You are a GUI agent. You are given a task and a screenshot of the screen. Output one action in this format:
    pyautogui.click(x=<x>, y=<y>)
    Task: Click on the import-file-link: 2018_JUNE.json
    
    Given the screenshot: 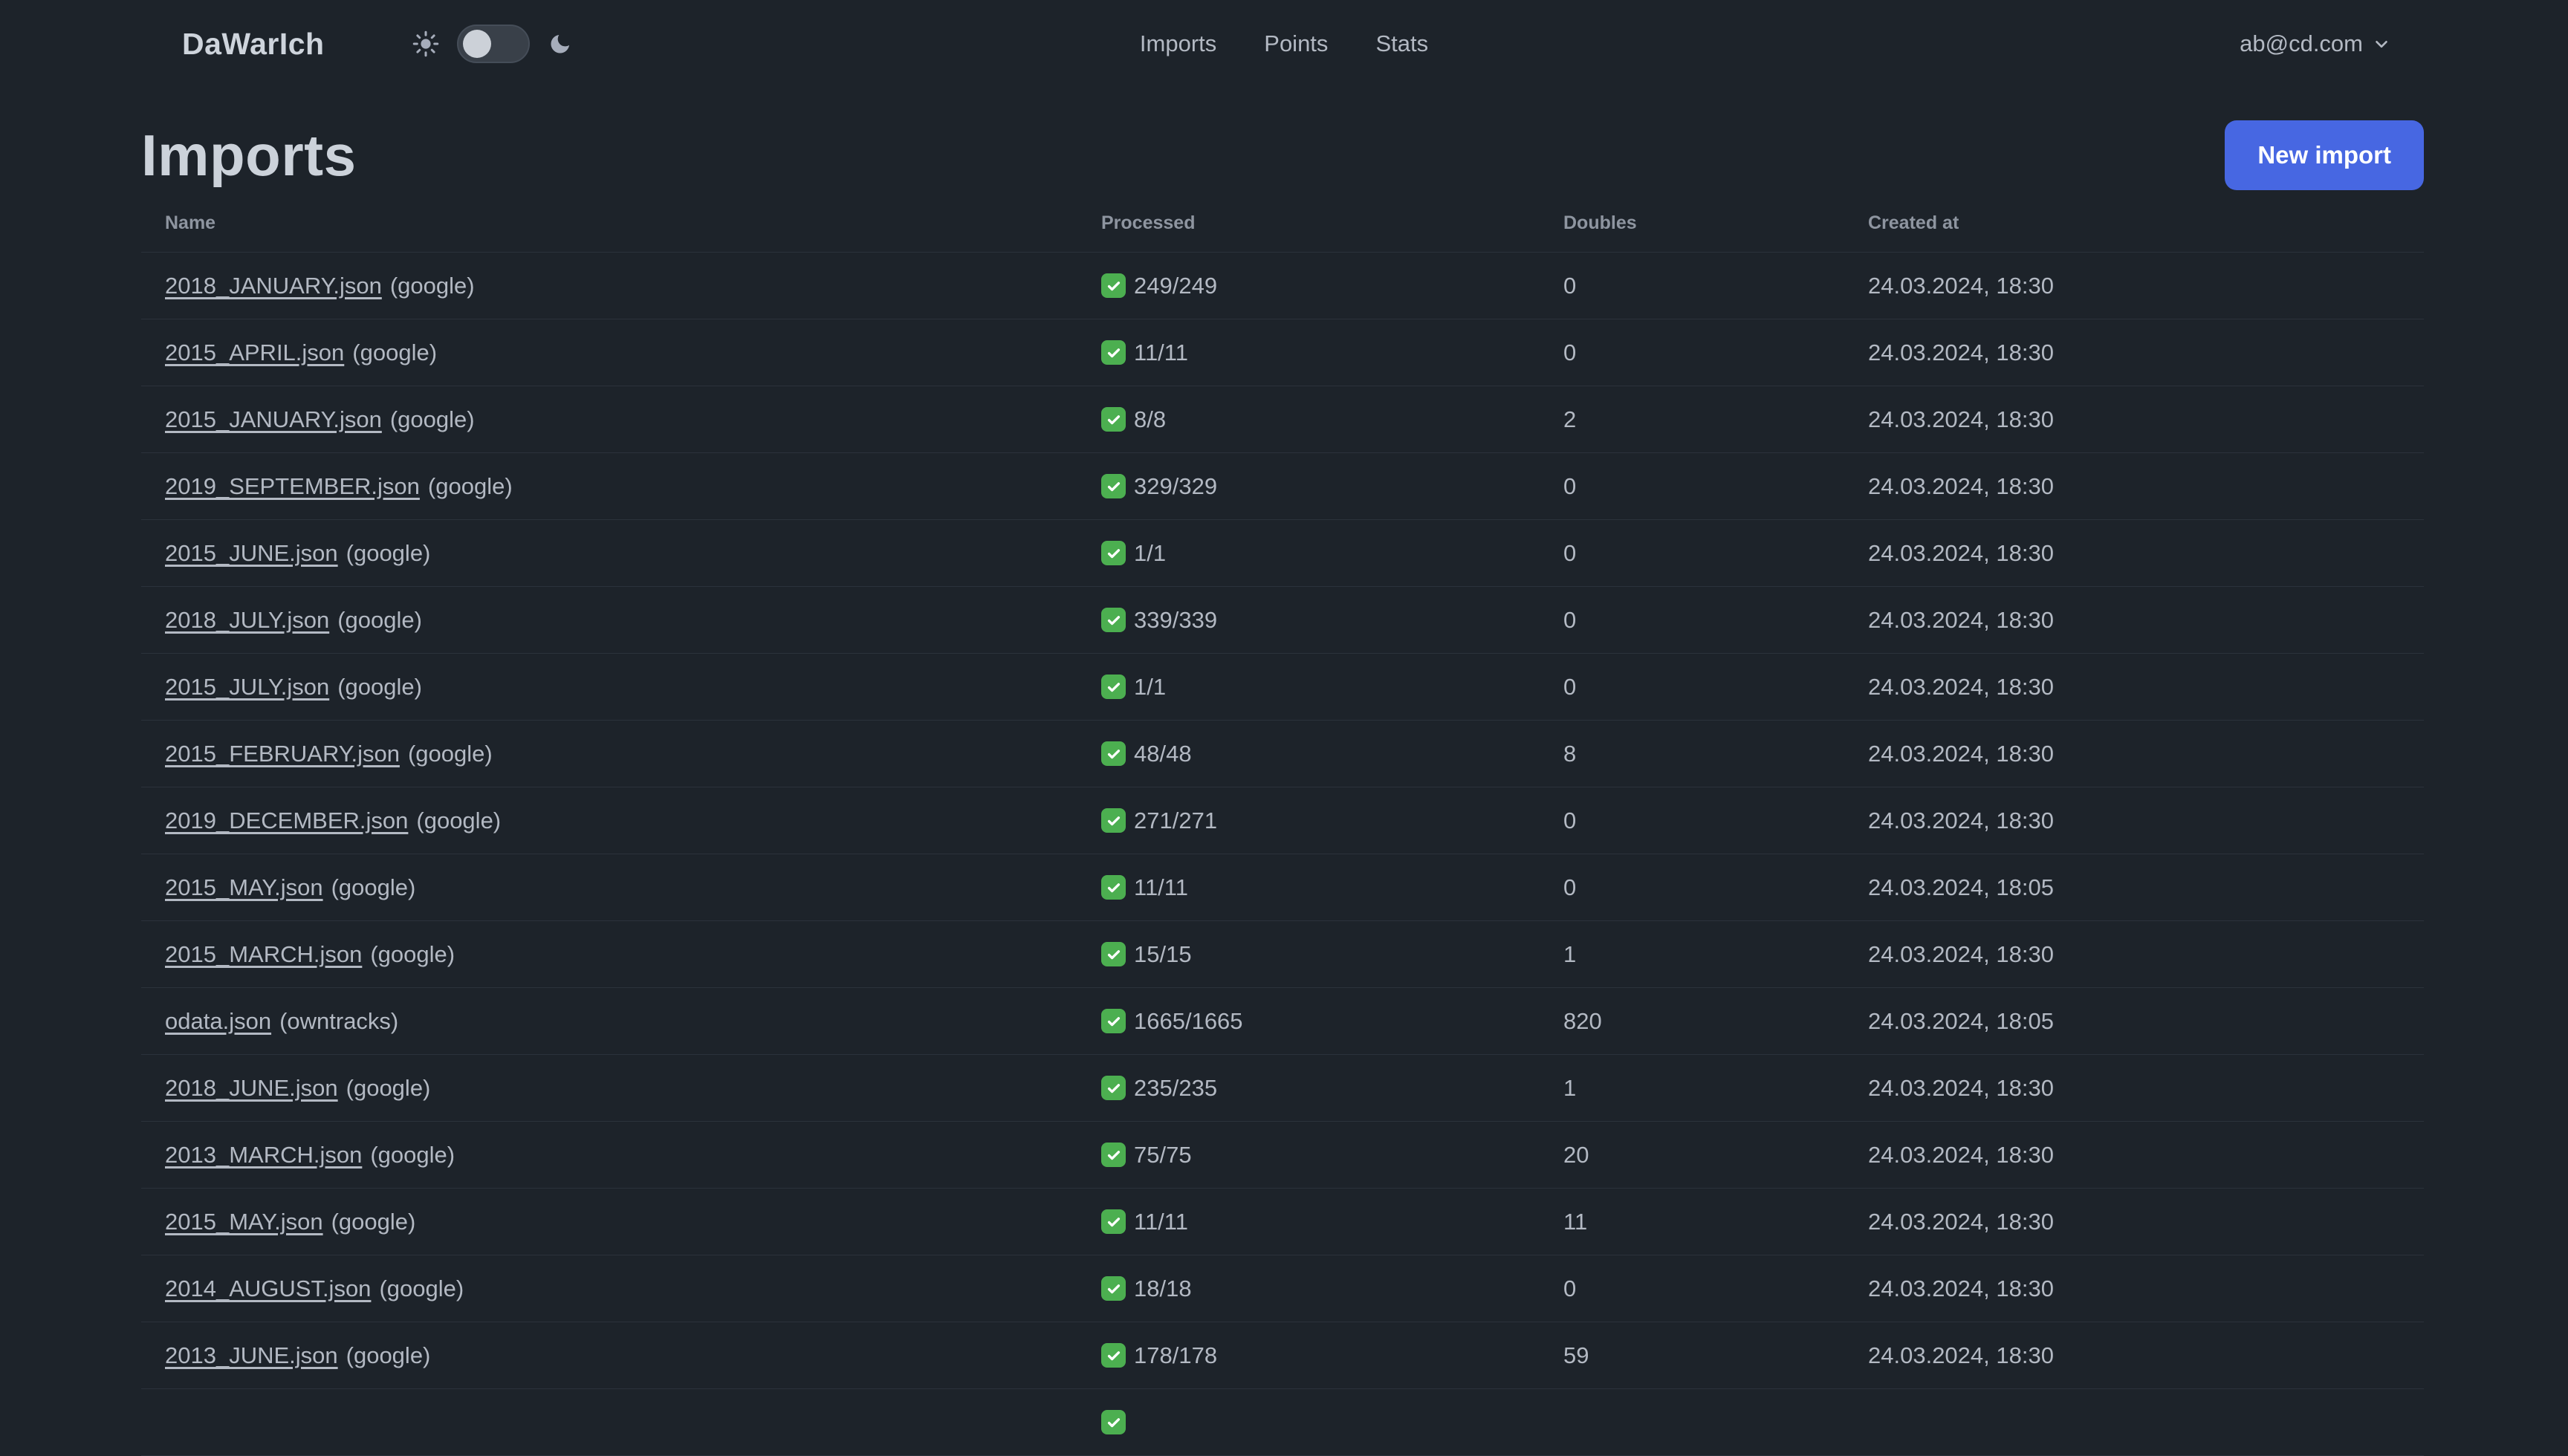 What is the action you would take?
    pyautogui.click(x=251, y=1088)
    